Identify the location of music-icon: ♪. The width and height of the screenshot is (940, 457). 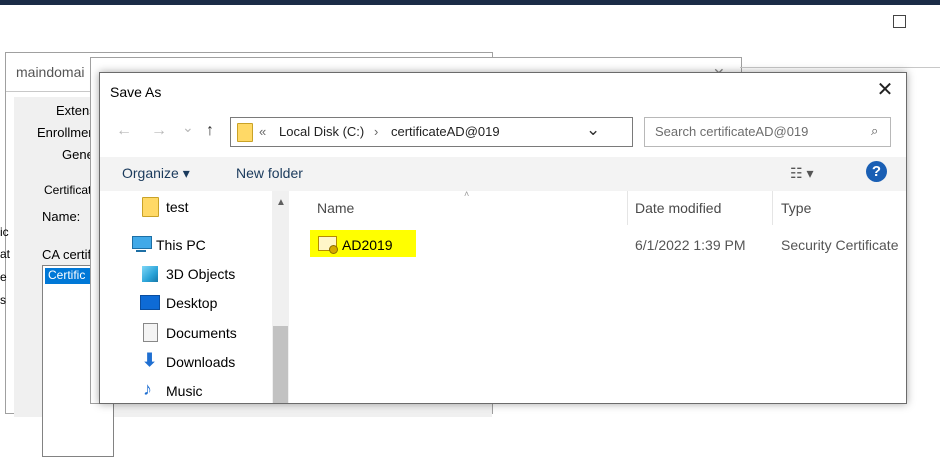
(147, 389).